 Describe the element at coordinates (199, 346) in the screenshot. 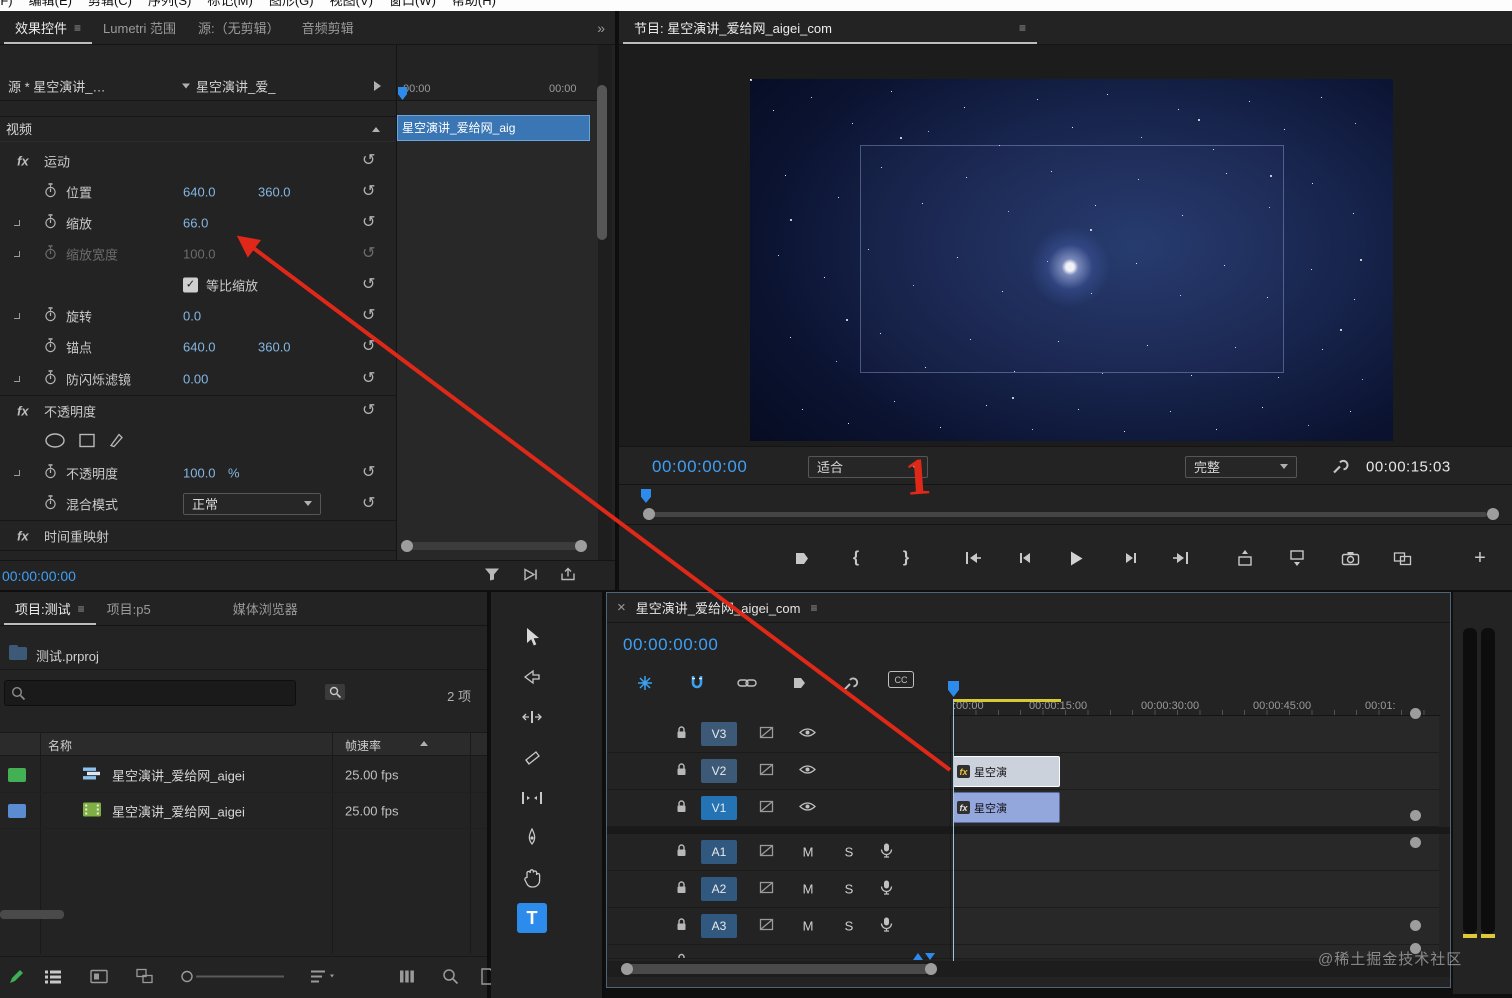

I see `anchor-x-value: 640.0` at that location.